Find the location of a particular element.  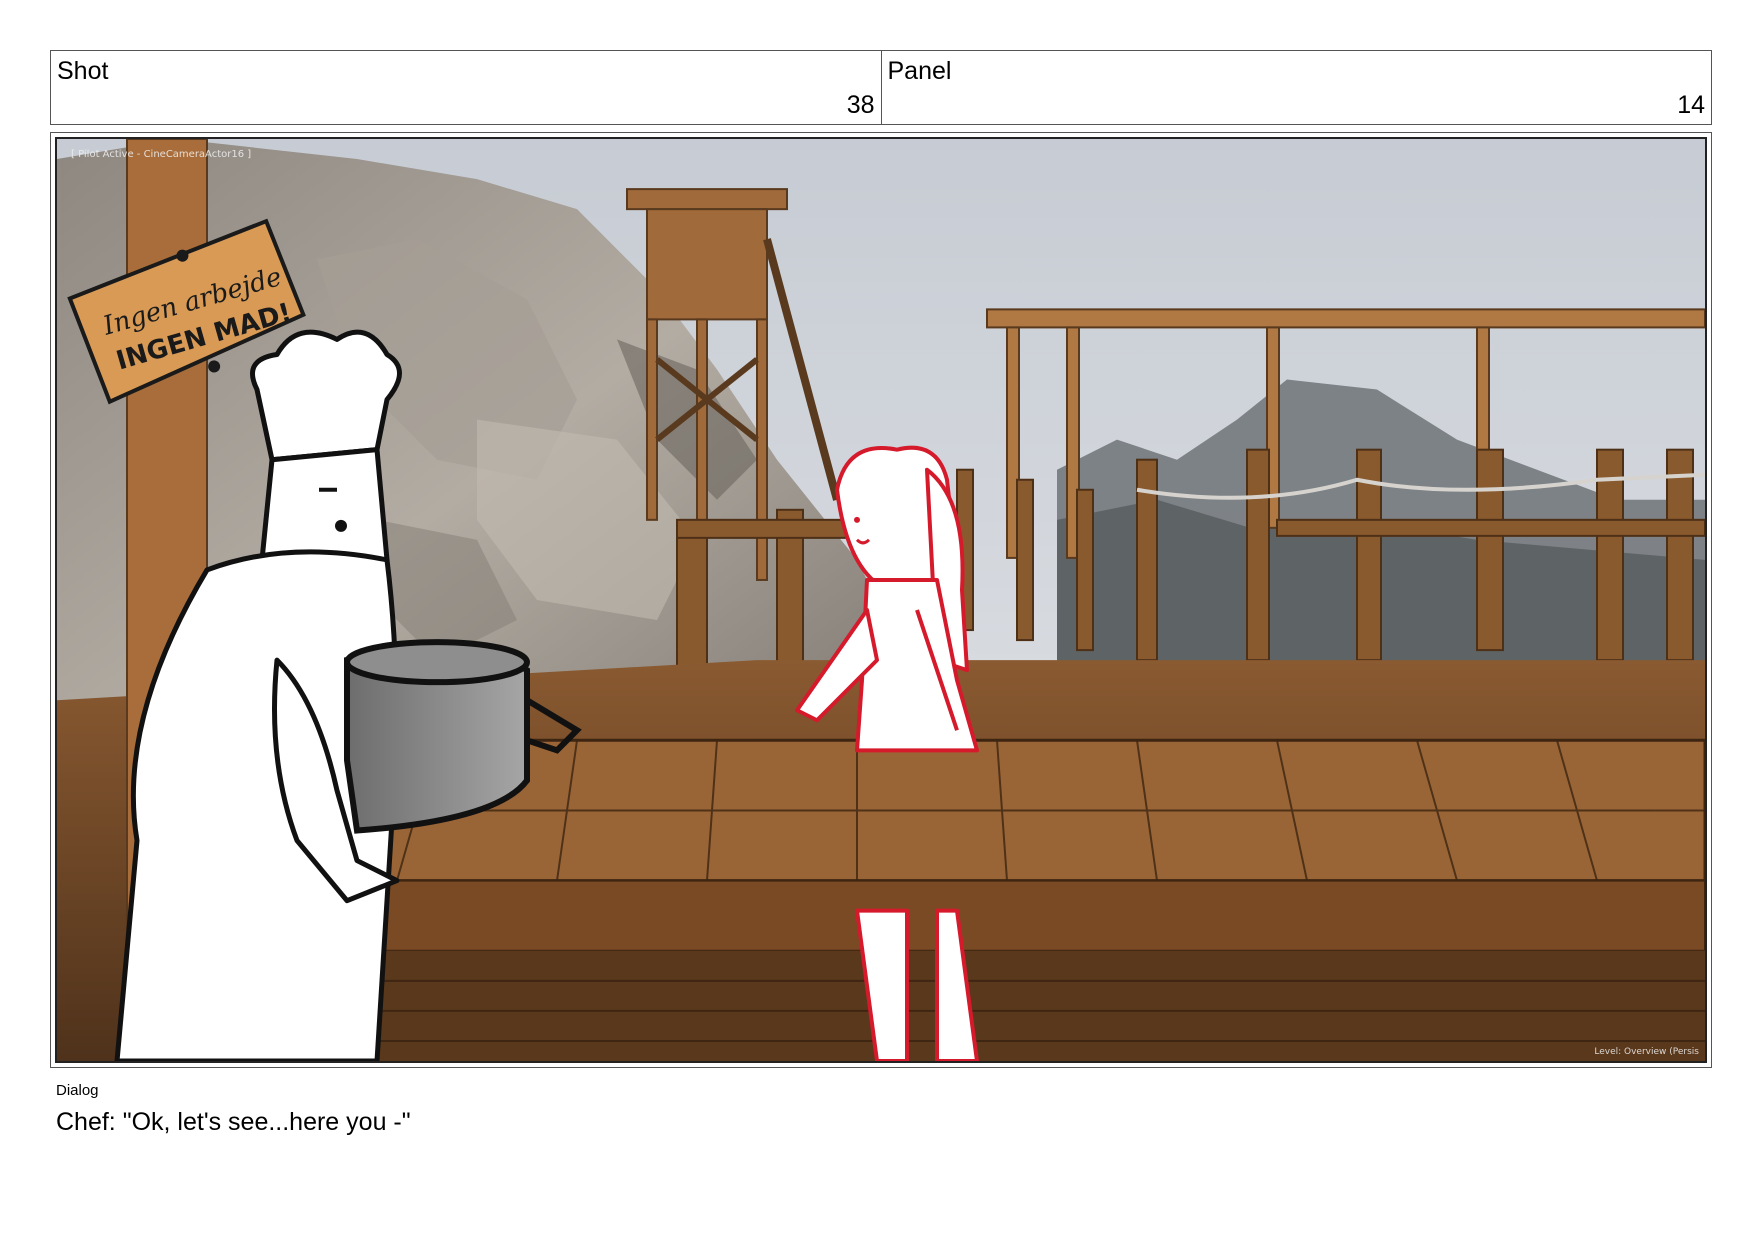

shot-cell: Shot 38 is located at coordinates (466, 87).